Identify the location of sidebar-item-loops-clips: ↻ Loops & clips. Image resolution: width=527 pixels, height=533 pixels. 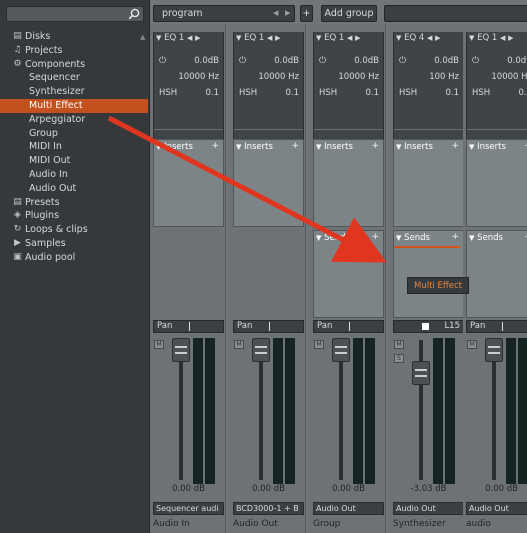
(80, 230).